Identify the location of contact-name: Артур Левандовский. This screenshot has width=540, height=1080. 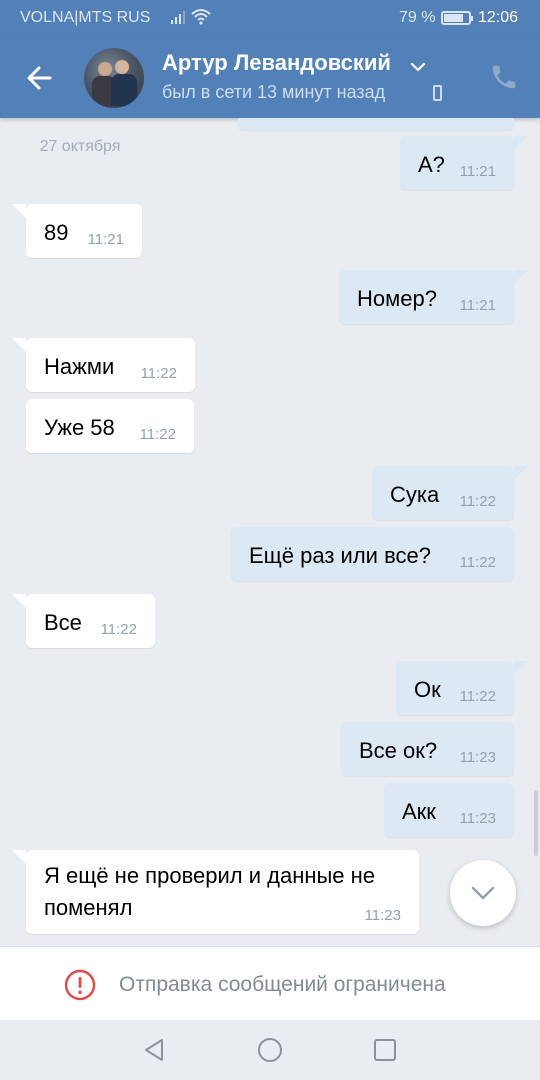
(276, 63).